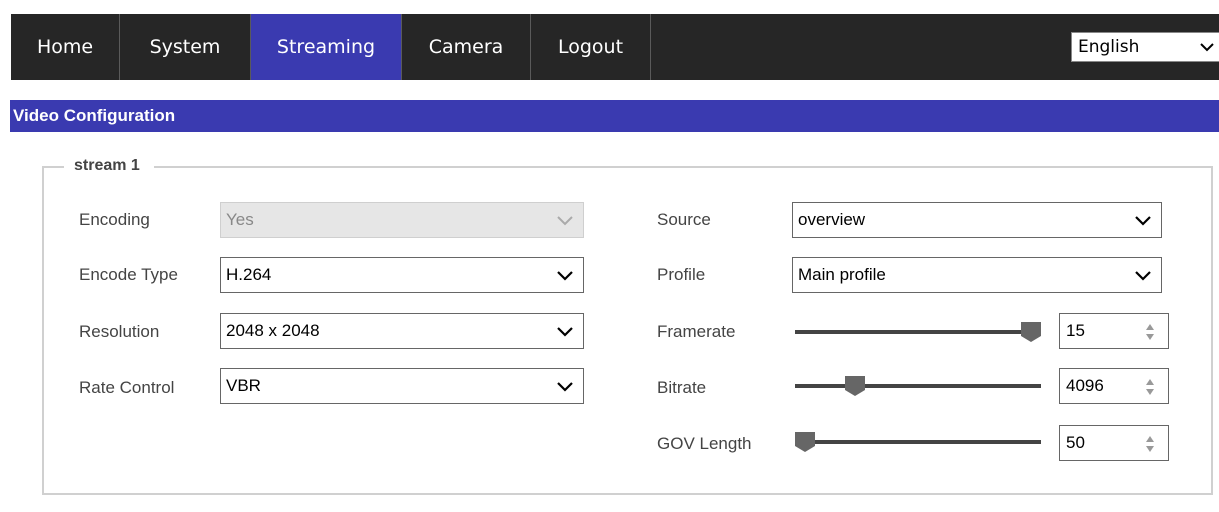  What do you see at coordinates (1075, 330) in the screenshot?
I see `framerate-value: 15` at bounding box center [1075, 330].